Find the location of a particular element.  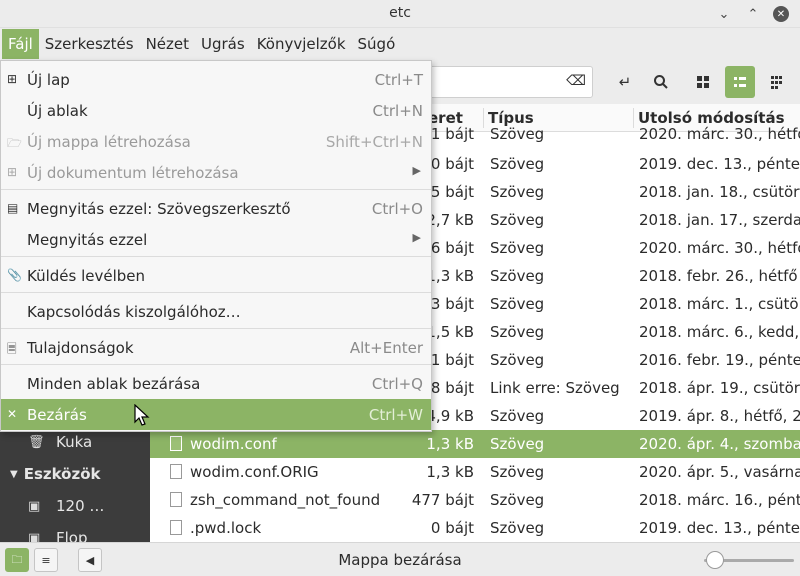

menu-item-open-with: Megnyitás ezzel ▶ is located at coordinates (216, 239).